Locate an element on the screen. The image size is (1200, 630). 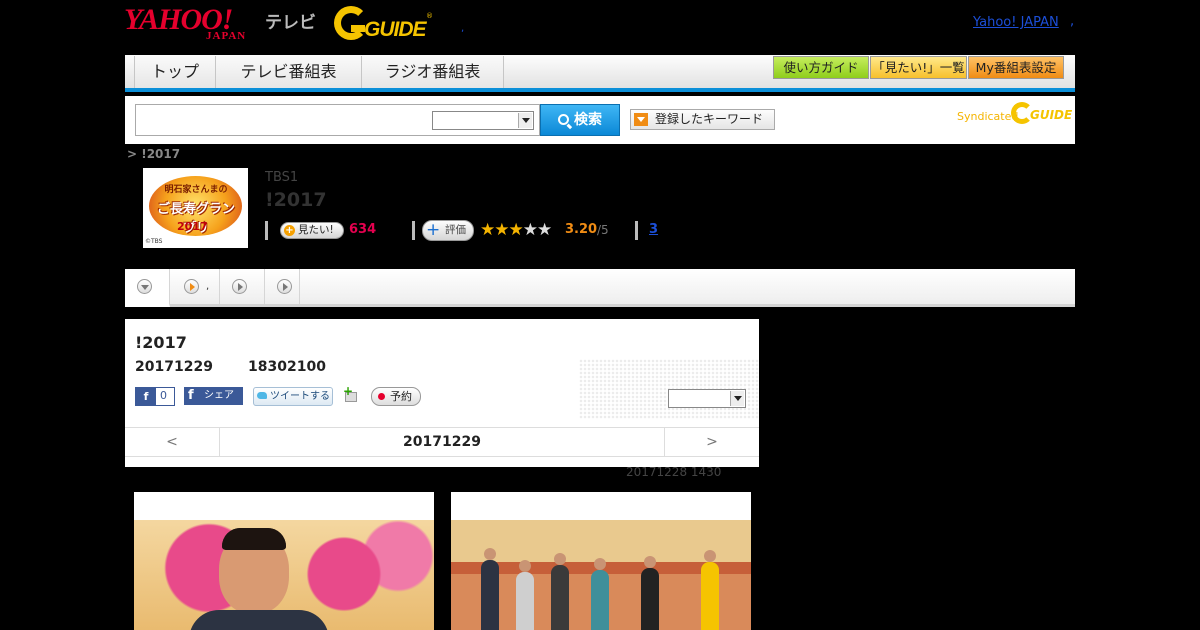
tweet-label: ツイートする is located at coordinates (300, 396).